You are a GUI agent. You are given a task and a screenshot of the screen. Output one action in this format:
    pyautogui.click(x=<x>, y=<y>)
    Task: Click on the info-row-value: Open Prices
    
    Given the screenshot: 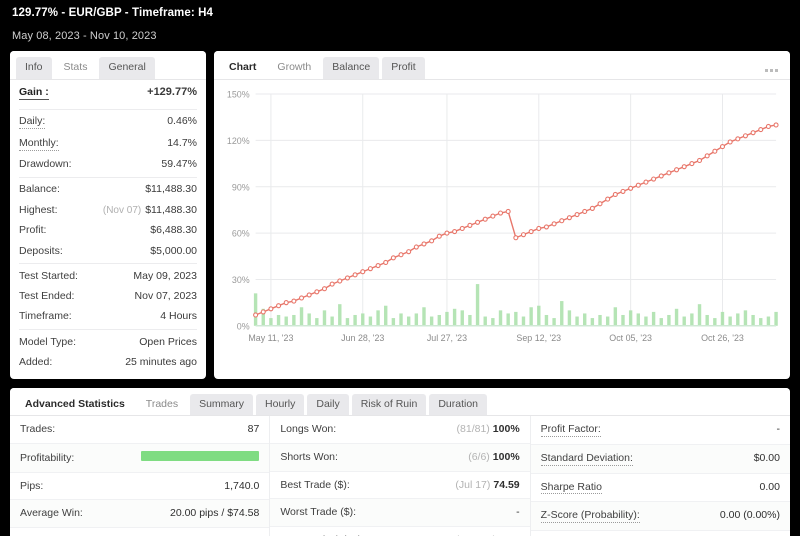 What is the action you would take?
    pyautogui.click(x=168, y=341)
    